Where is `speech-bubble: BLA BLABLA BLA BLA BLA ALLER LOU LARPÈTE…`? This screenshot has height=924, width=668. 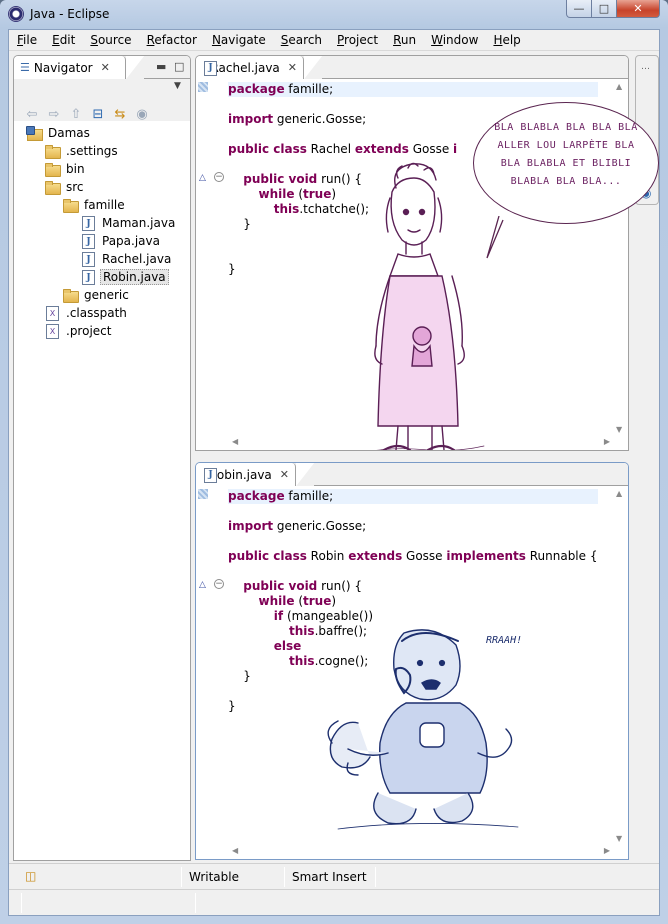
speech-bubble: BLA BLABLA BLA BLA BLA ALLER LOU LARPÈTE… is located at coordinates (566, 163).